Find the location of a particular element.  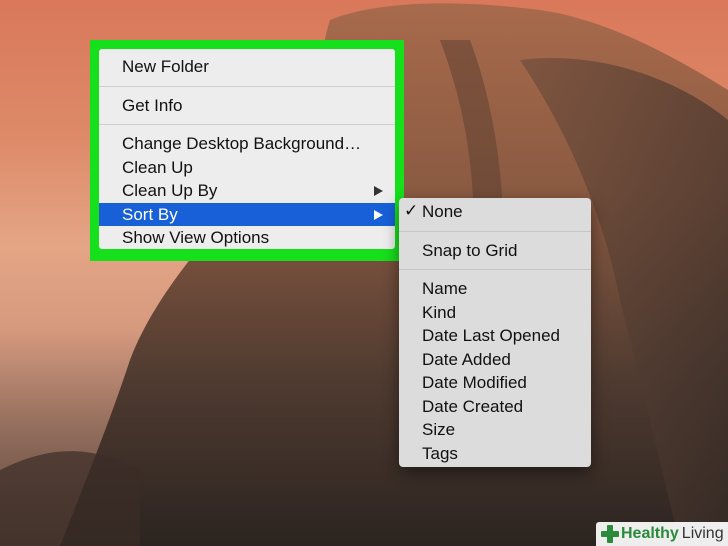

submenu-item-label: None is located at coordinates (442, 211).